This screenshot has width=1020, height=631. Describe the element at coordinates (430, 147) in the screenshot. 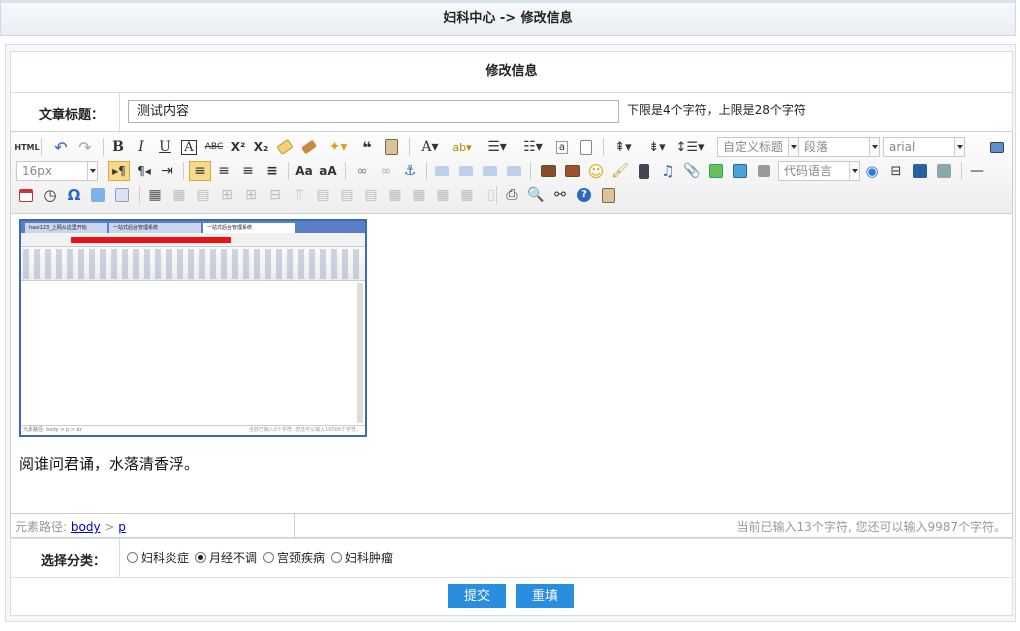

I see `font-color-icon: A▾` at that location.